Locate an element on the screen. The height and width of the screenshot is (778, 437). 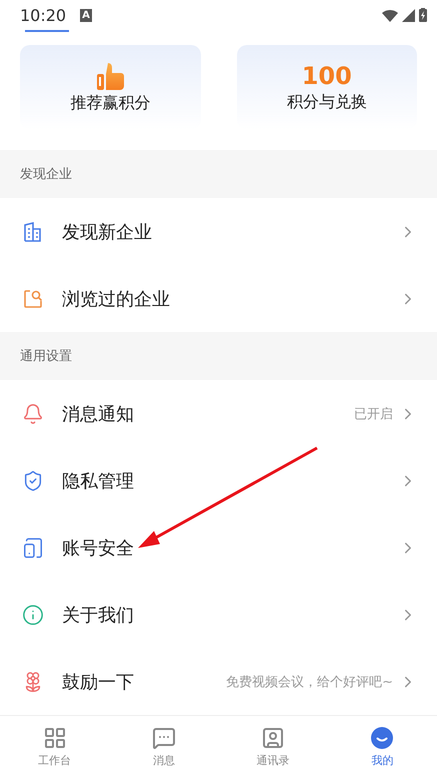
bell-icon is located at coordinates (33, 413).